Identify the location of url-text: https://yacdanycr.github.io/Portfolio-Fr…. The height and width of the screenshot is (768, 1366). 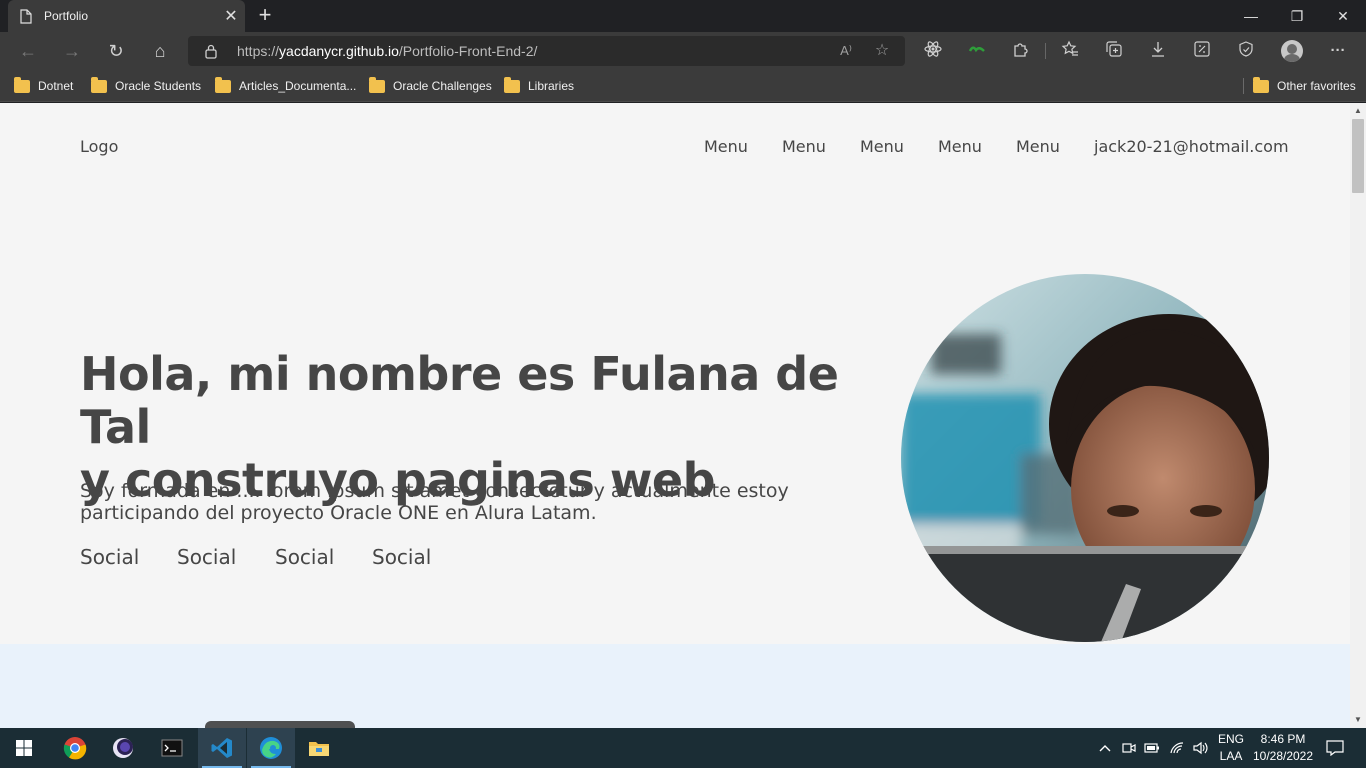
(387, 51).